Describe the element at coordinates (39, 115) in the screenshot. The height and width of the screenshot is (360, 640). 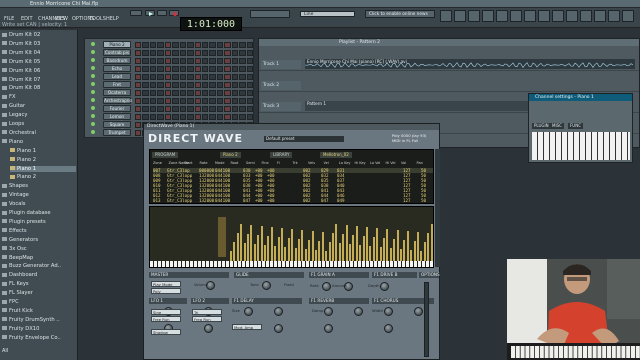
I see `browser-item: Legacy` at that location.